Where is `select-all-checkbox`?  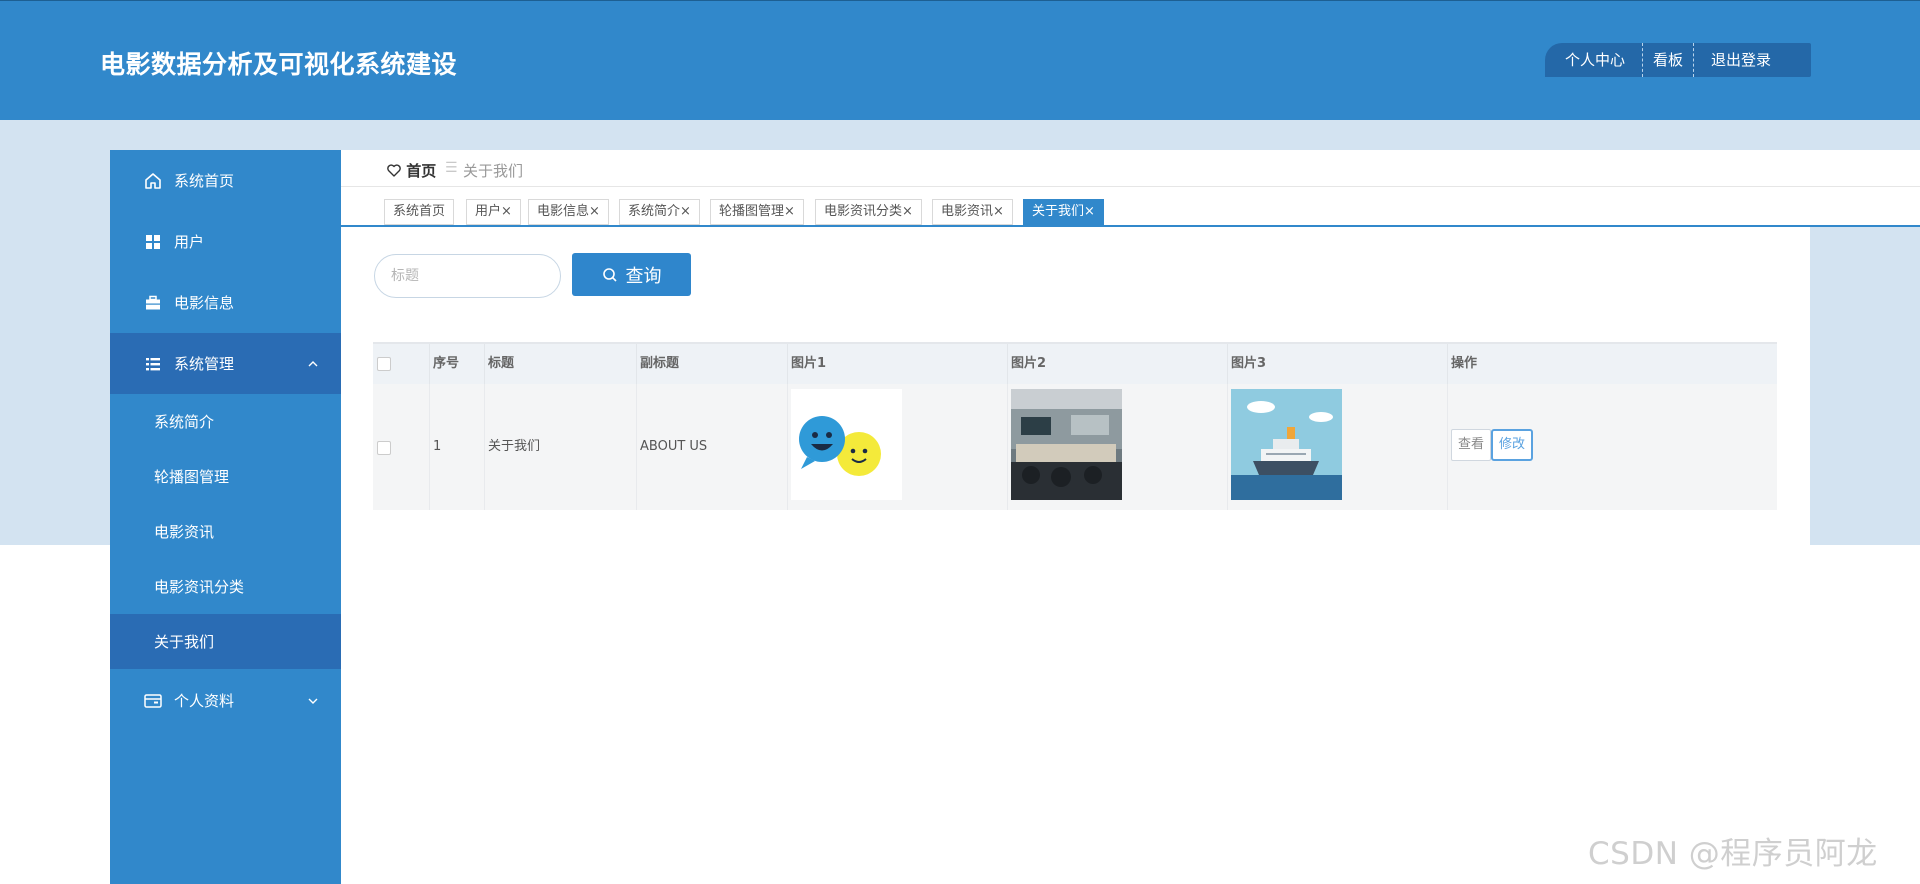
select-all-checkbox is located at coordinates (384, 364).